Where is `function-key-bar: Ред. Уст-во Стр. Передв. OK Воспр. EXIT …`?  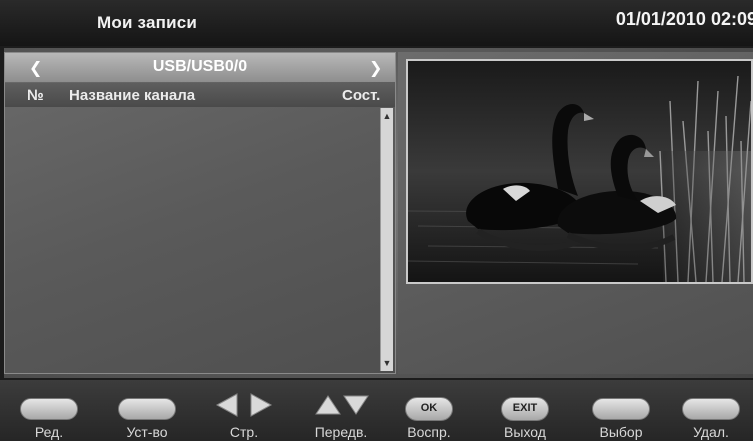 function-key-bar: Ред. Уст-во Стр. Передв. OK Воспр. EXIT … is located at coordinates (376, 410).